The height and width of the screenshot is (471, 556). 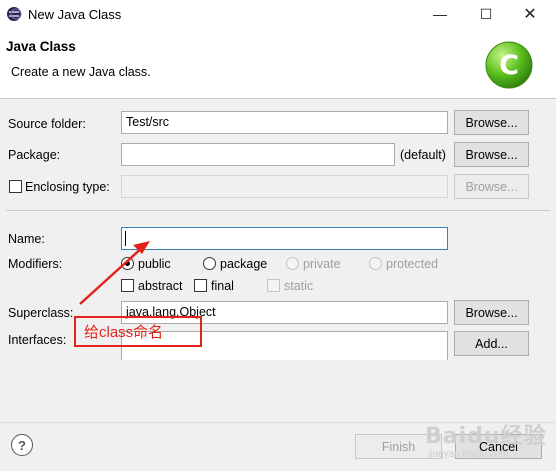 I want to click on annotation-text: 给class命名, so click(x=124, y=332).